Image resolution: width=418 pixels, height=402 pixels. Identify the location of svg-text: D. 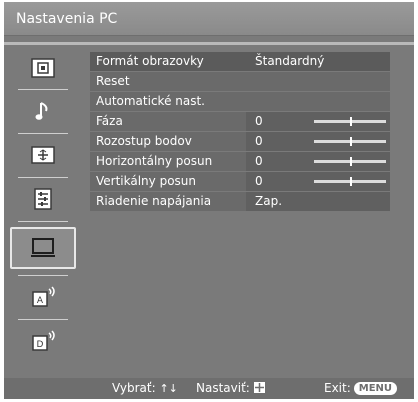
(40, 345).